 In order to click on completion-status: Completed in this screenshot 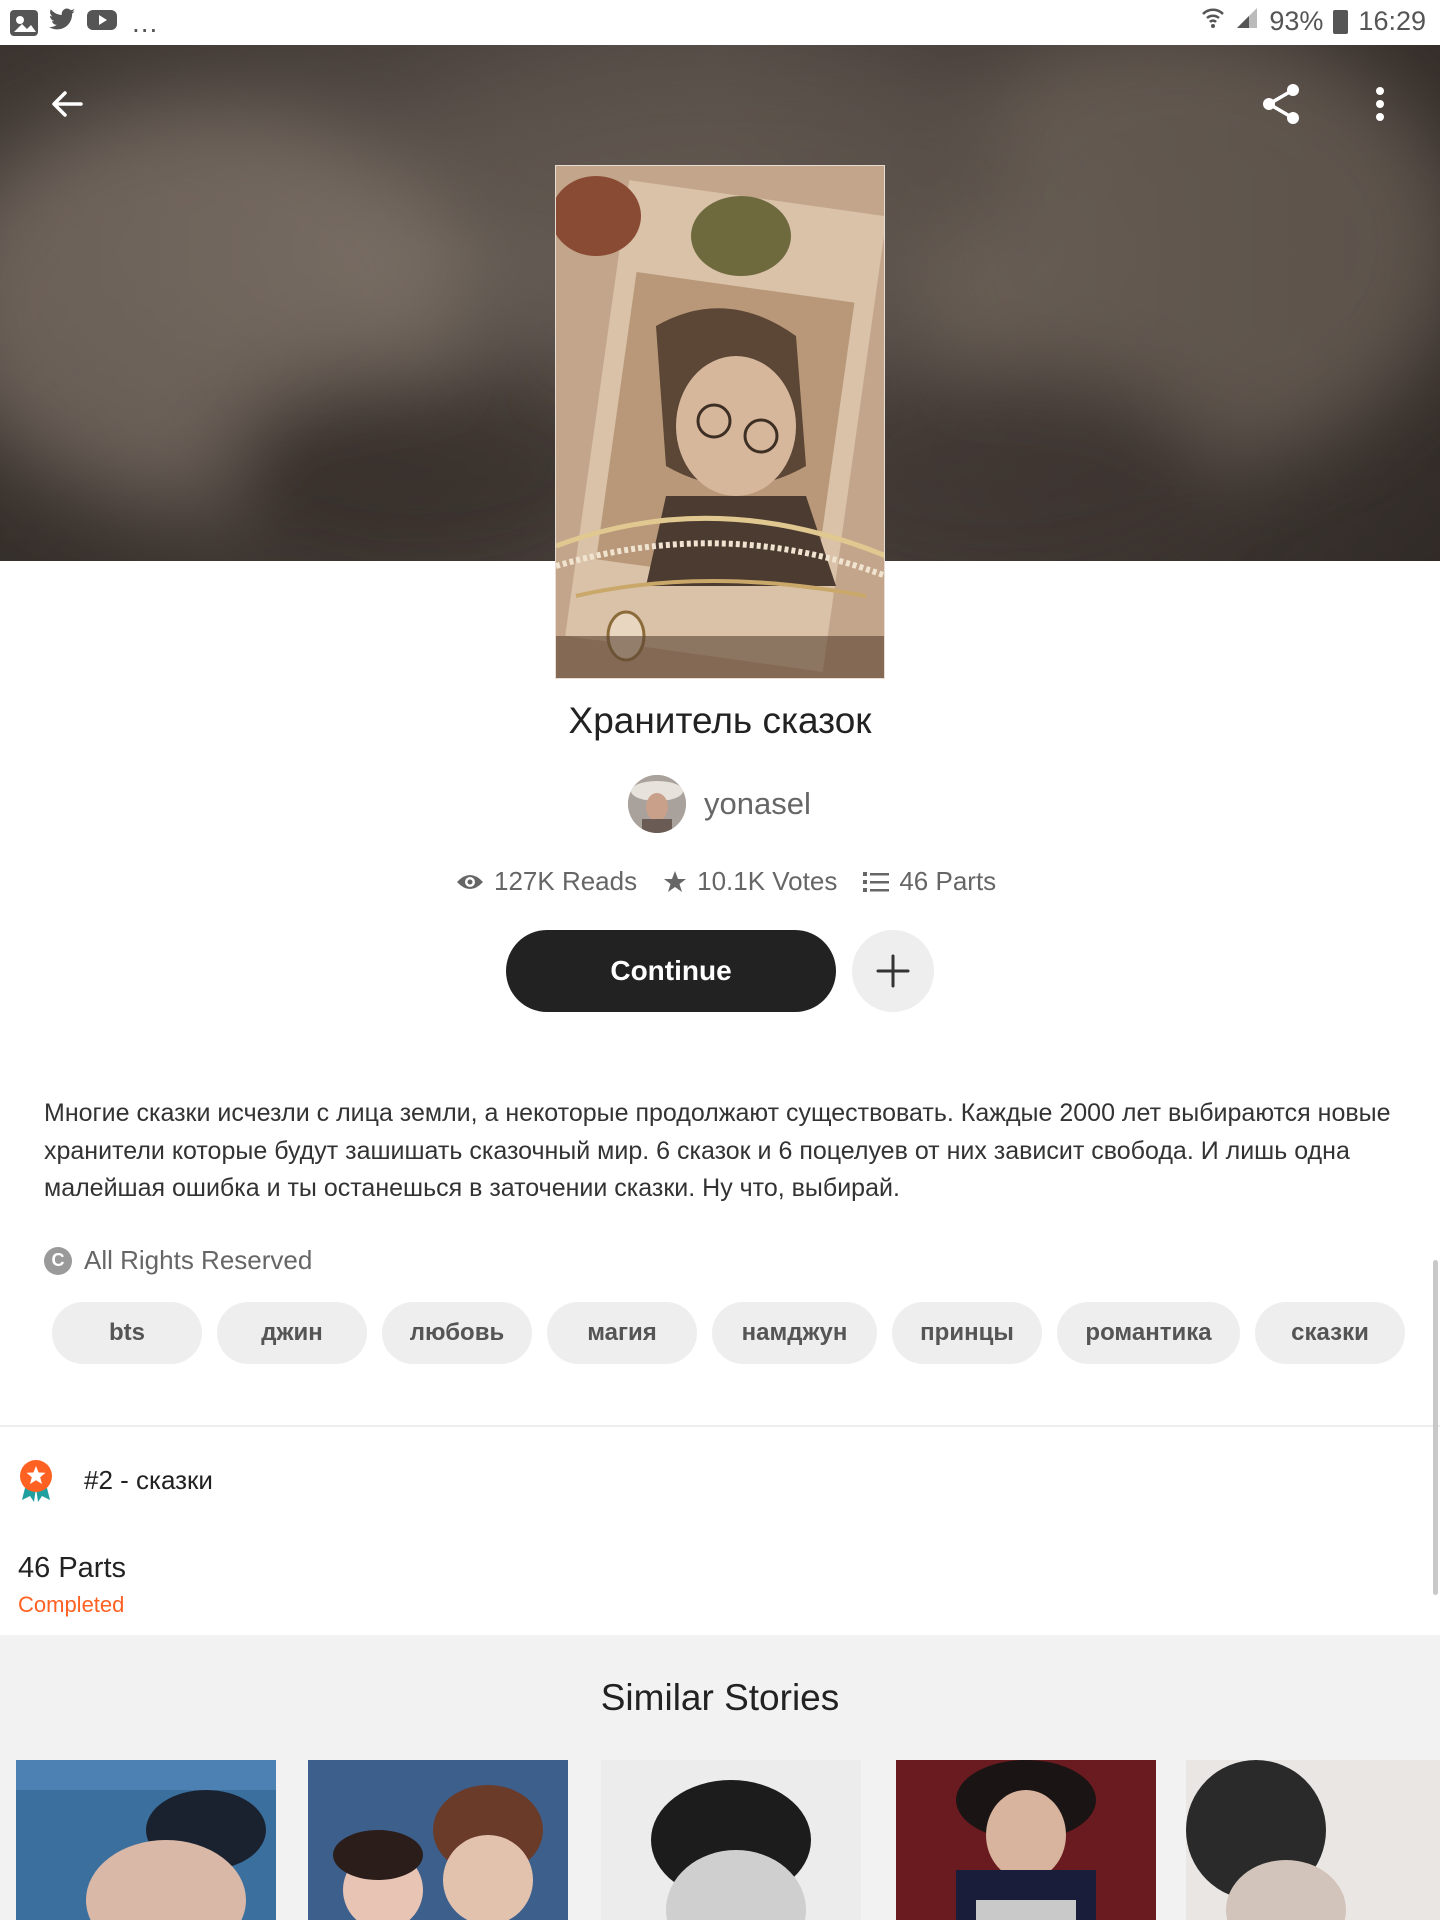, I will do `click(71, 1604)`.